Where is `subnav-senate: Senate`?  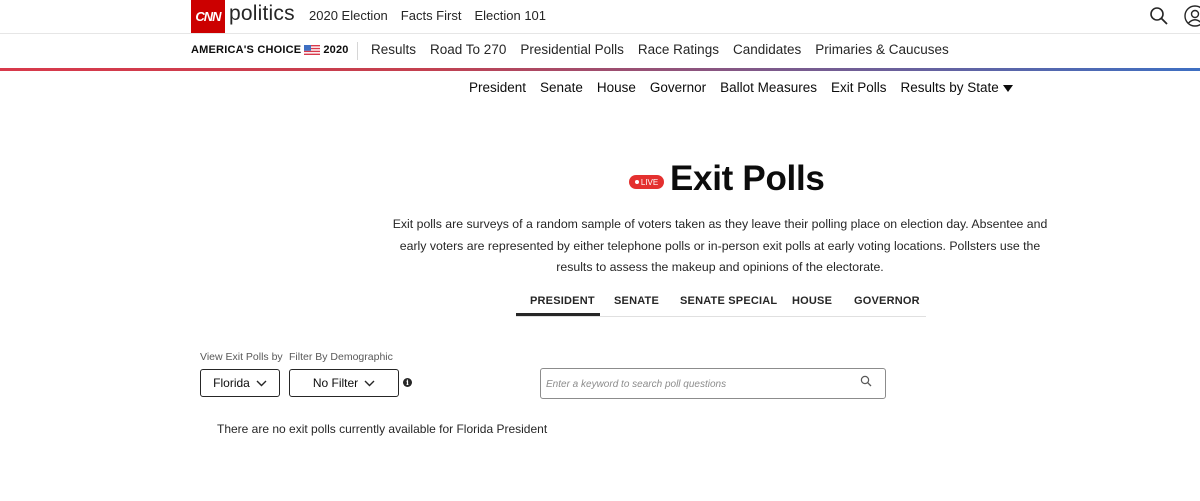 subnav-senate: Senate is located at coordinates (561, 87).